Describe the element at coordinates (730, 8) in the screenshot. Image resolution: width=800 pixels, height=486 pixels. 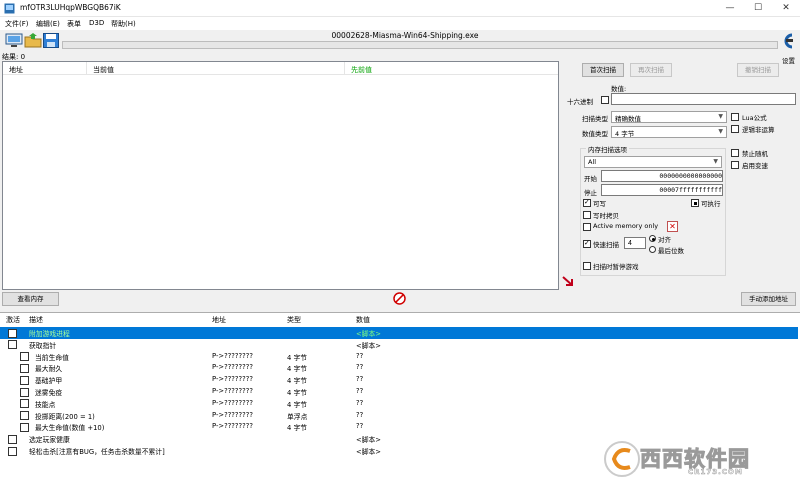
I see `minimize-button: —` at that location.